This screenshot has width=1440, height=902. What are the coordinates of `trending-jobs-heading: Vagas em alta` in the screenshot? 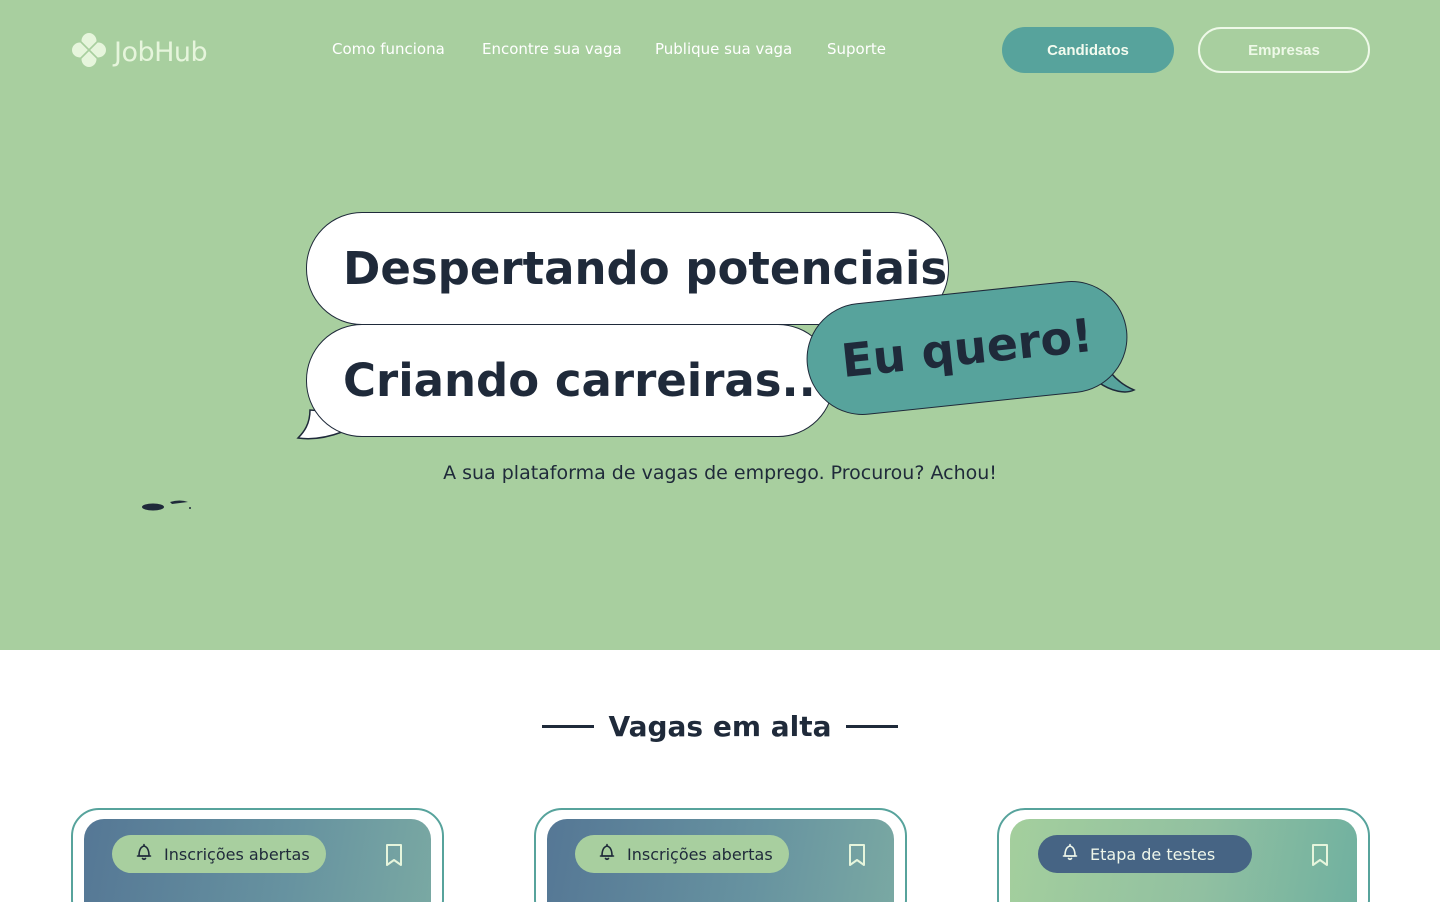 It's located at (720, 726).